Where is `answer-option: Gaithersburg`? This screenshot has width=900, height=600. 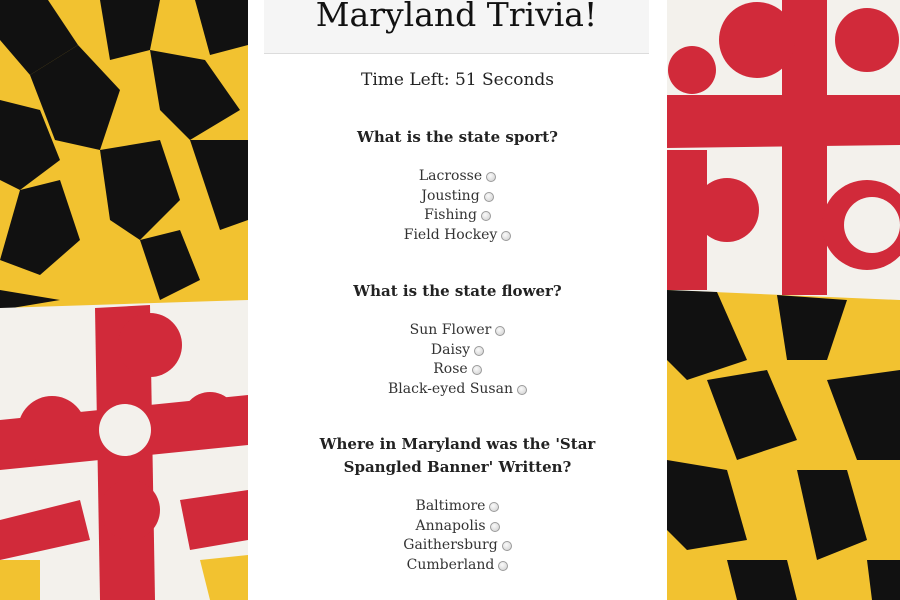
answer-option: Gaithersburg is located at coordinates (457, 546).